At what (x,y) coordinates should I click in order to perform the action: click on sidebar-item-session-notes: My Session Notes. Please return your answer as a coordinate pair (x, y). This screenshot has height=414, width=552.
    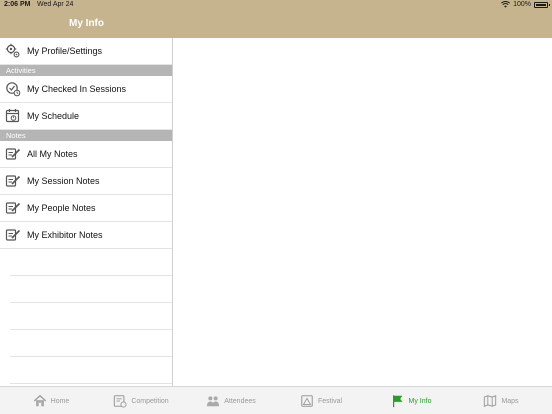
    Looking at the image, I should click on (86, 181).